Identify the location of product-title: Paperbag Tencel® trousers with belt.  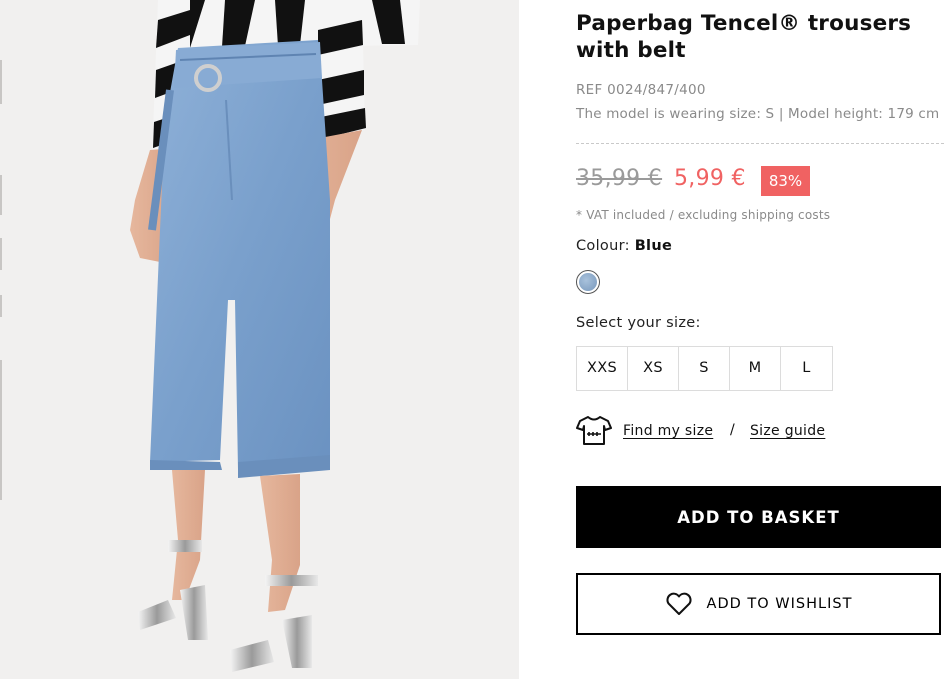
(746, 37).